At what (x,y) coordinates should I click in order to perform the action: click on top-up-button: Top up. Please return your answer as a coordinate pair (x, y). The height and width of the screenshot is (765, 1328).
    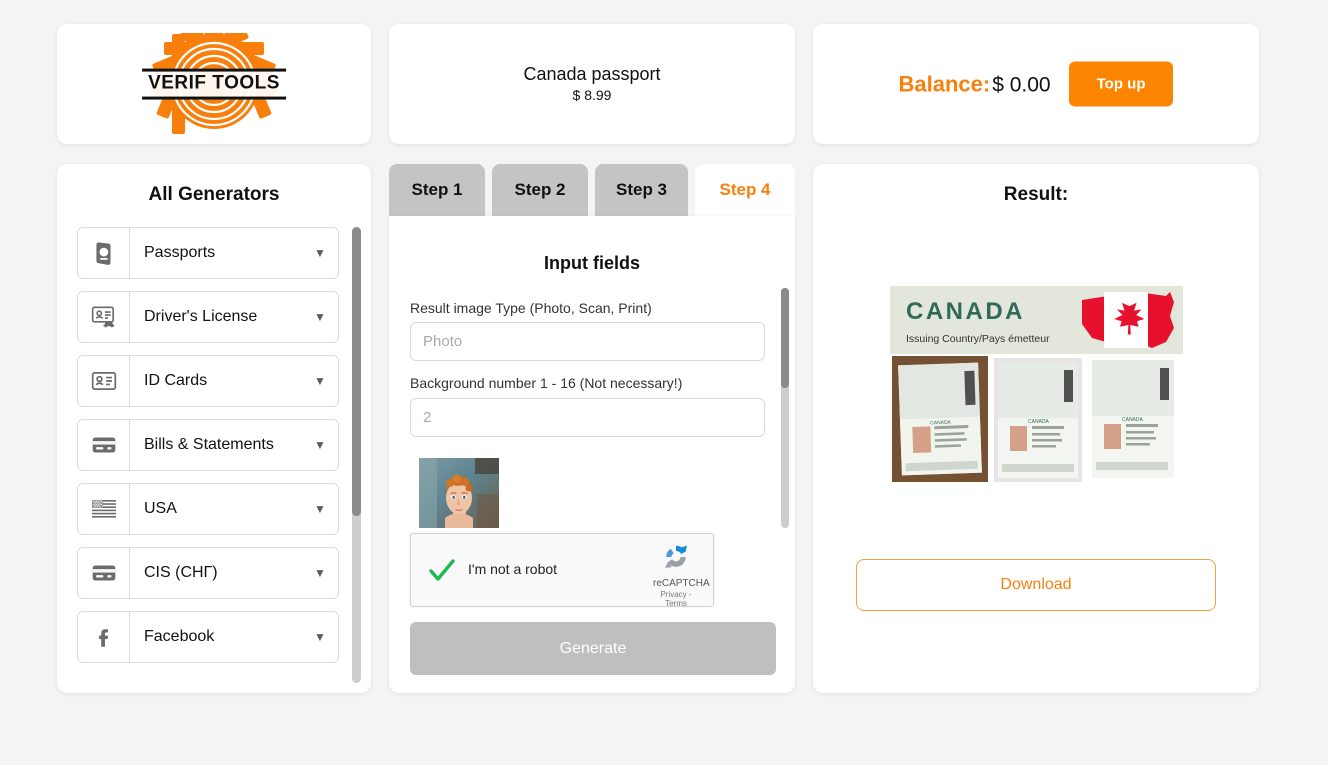
    Looking at the image, I should click on (1121, 84).